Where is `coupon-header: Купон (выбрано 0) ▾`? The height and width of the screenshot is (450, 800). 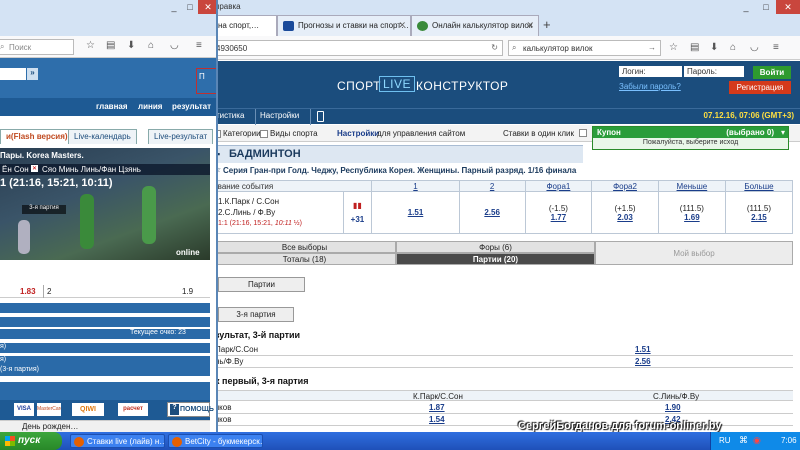
coupon-header: Купон (выбрано 0) ▾ is located at coordinates (690, 132).